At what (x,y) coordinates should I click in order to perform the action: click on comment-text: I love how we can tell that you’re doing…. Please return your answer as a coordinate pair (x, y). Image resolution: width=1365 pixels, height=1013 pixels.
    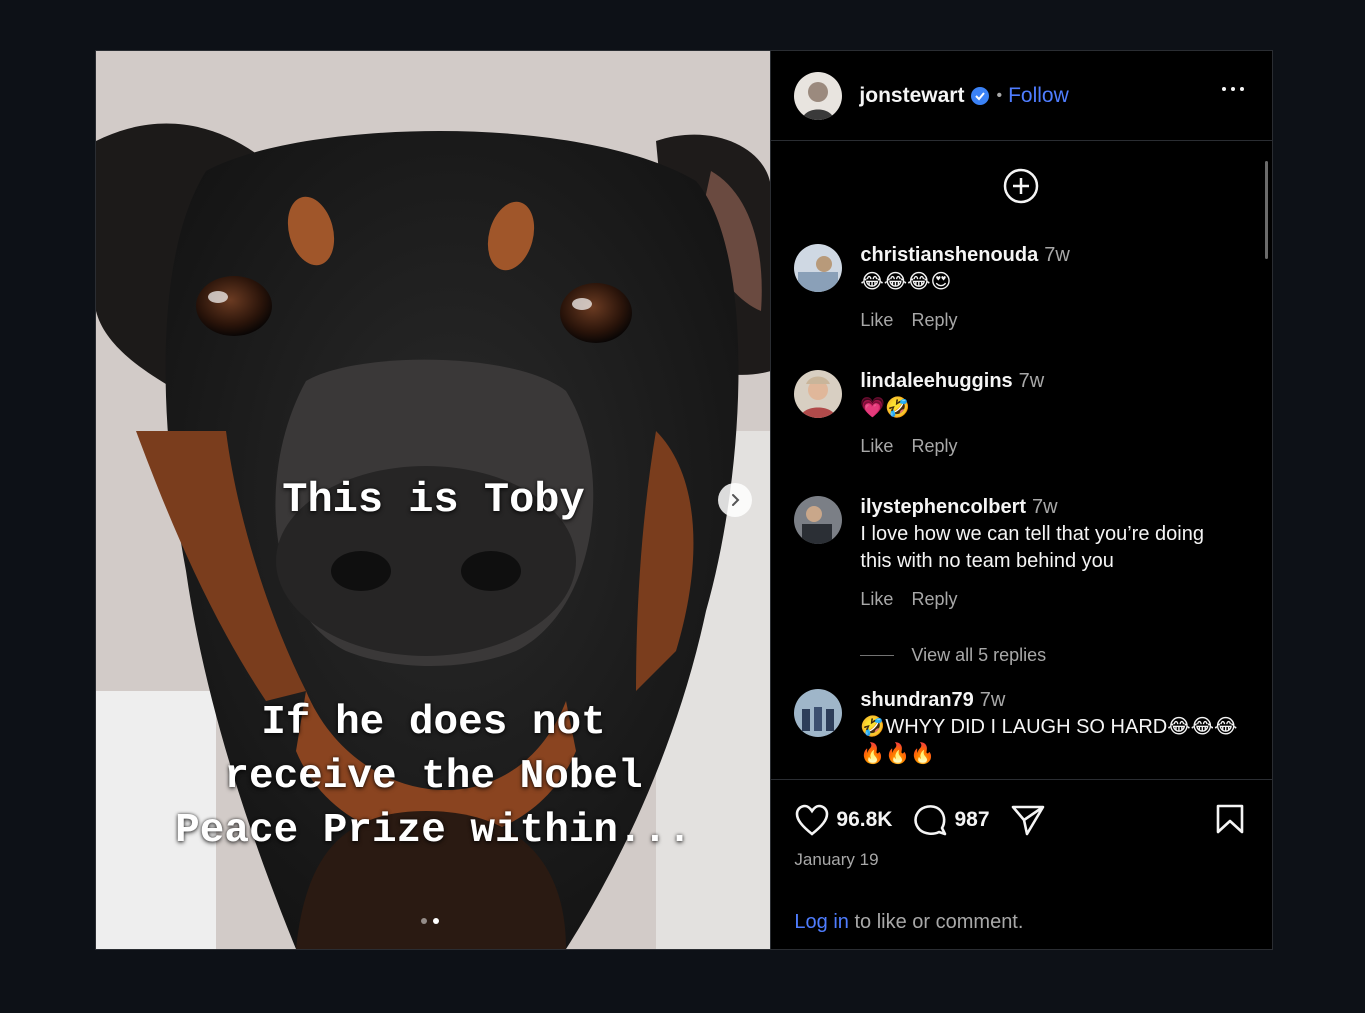
    Looking at the image, I should click on (1032, 547).